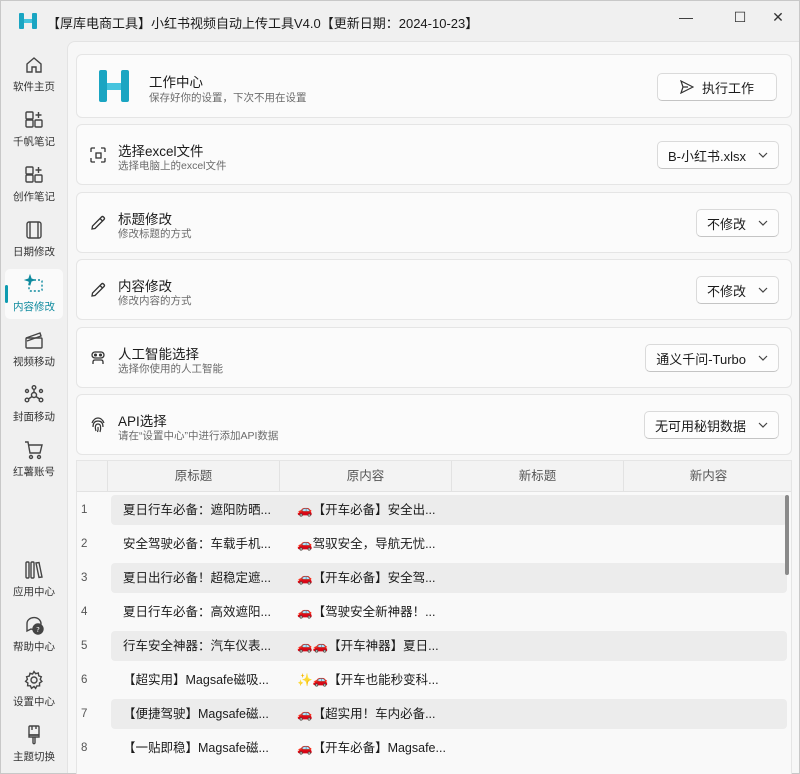 This screenshot has width=800, height=774. I want to click on sparkle-select-icon, so click(33, 283).